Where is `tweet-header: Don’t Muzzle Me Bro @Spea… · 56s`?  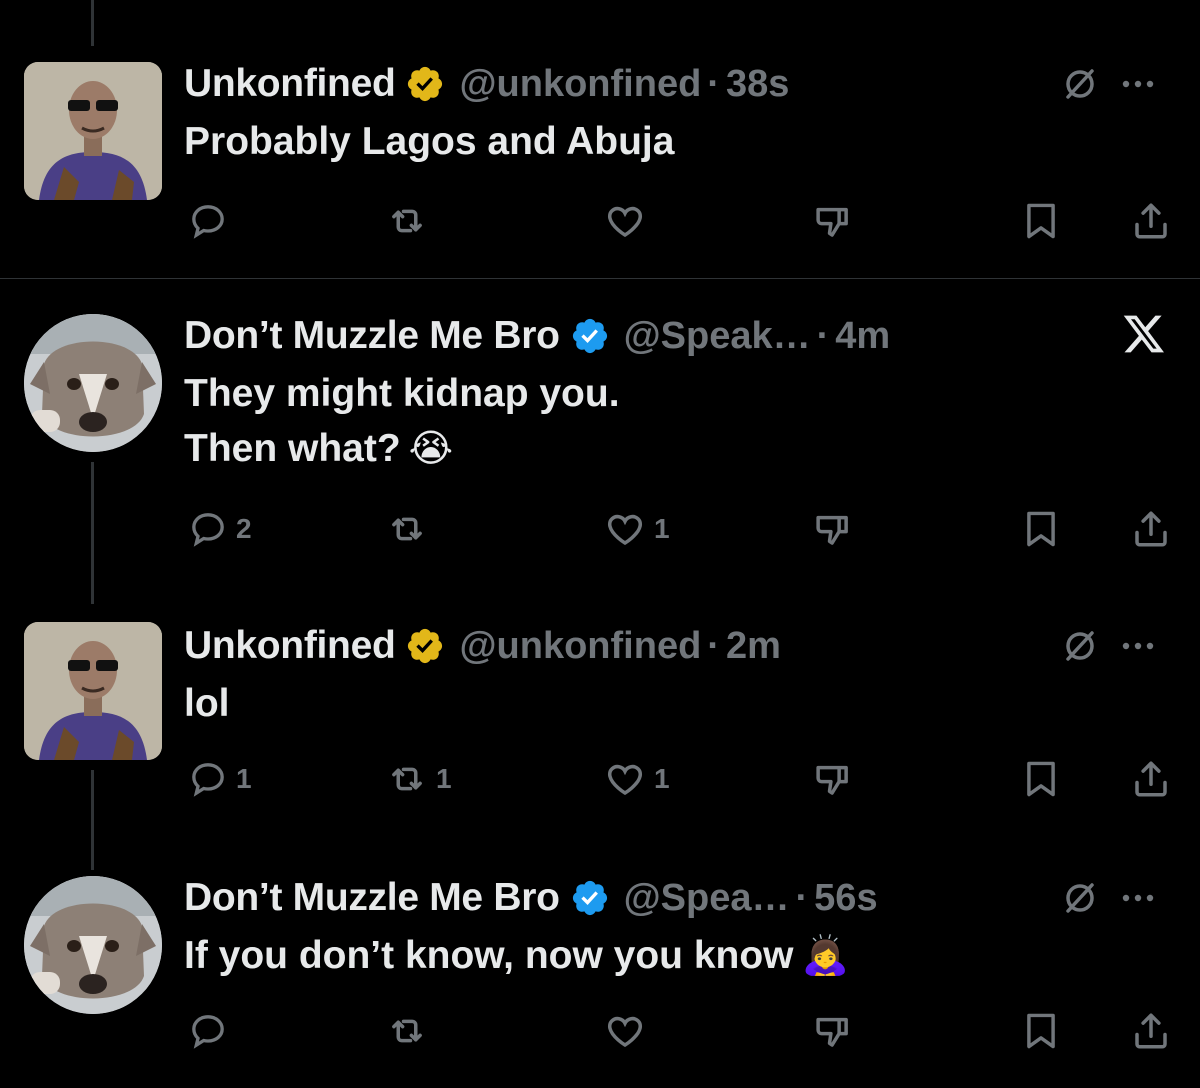
tweet-header: Don’t Muzzle Me Bro @Spea… · 56s is located at coordinates (531, 898).